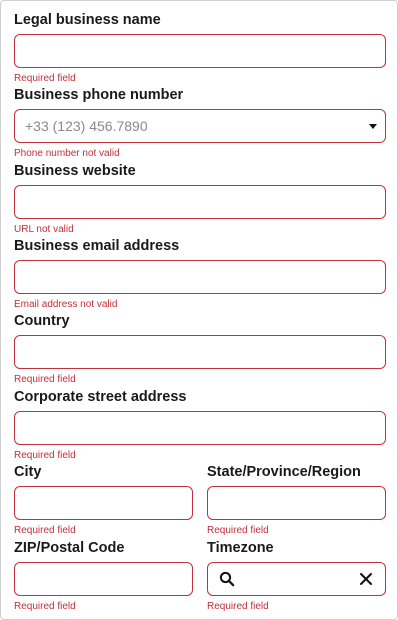  What do you see at coordinates (44, 229) in the screenshot?
I see `website-error: URL not valid` at bounding box center [44, 229].